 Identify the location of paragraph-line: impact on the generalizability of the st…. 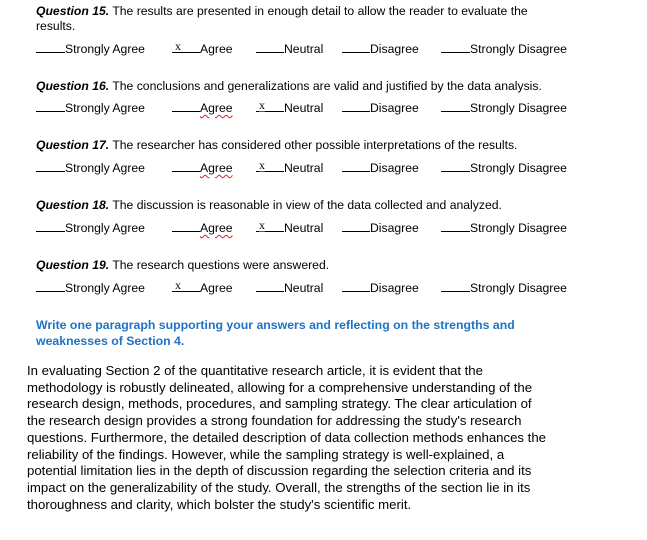
(279, 487).